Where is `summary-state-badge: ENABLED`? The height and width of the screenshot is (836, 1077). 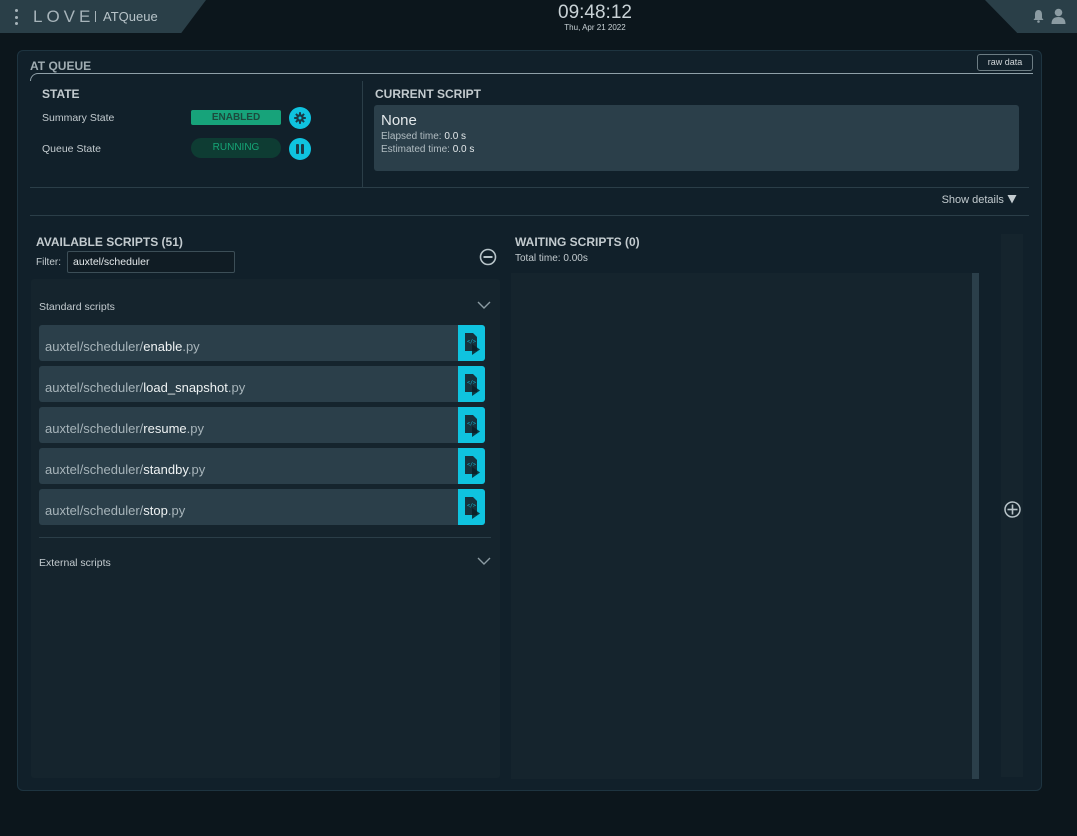
summary-state-badge: ENABLED is located at coordinates (236, 117).